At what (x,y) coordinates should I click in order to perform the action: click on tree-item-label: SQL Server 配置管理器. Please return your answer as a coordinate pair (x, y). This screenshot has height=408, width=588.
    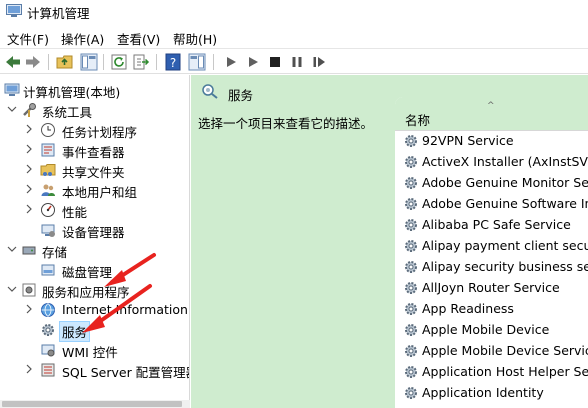
    Looking at the image, I should click on (126, 372).